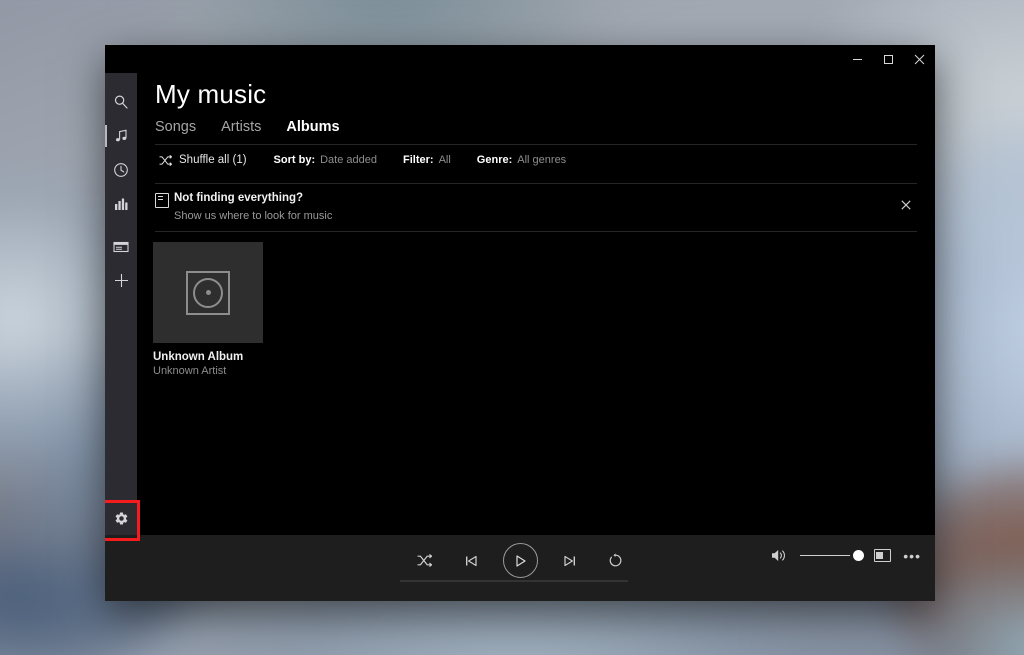 The image size is (1024, 655). I want to click on banner-subtitle: Show us where to look for music, so click(253, 216).